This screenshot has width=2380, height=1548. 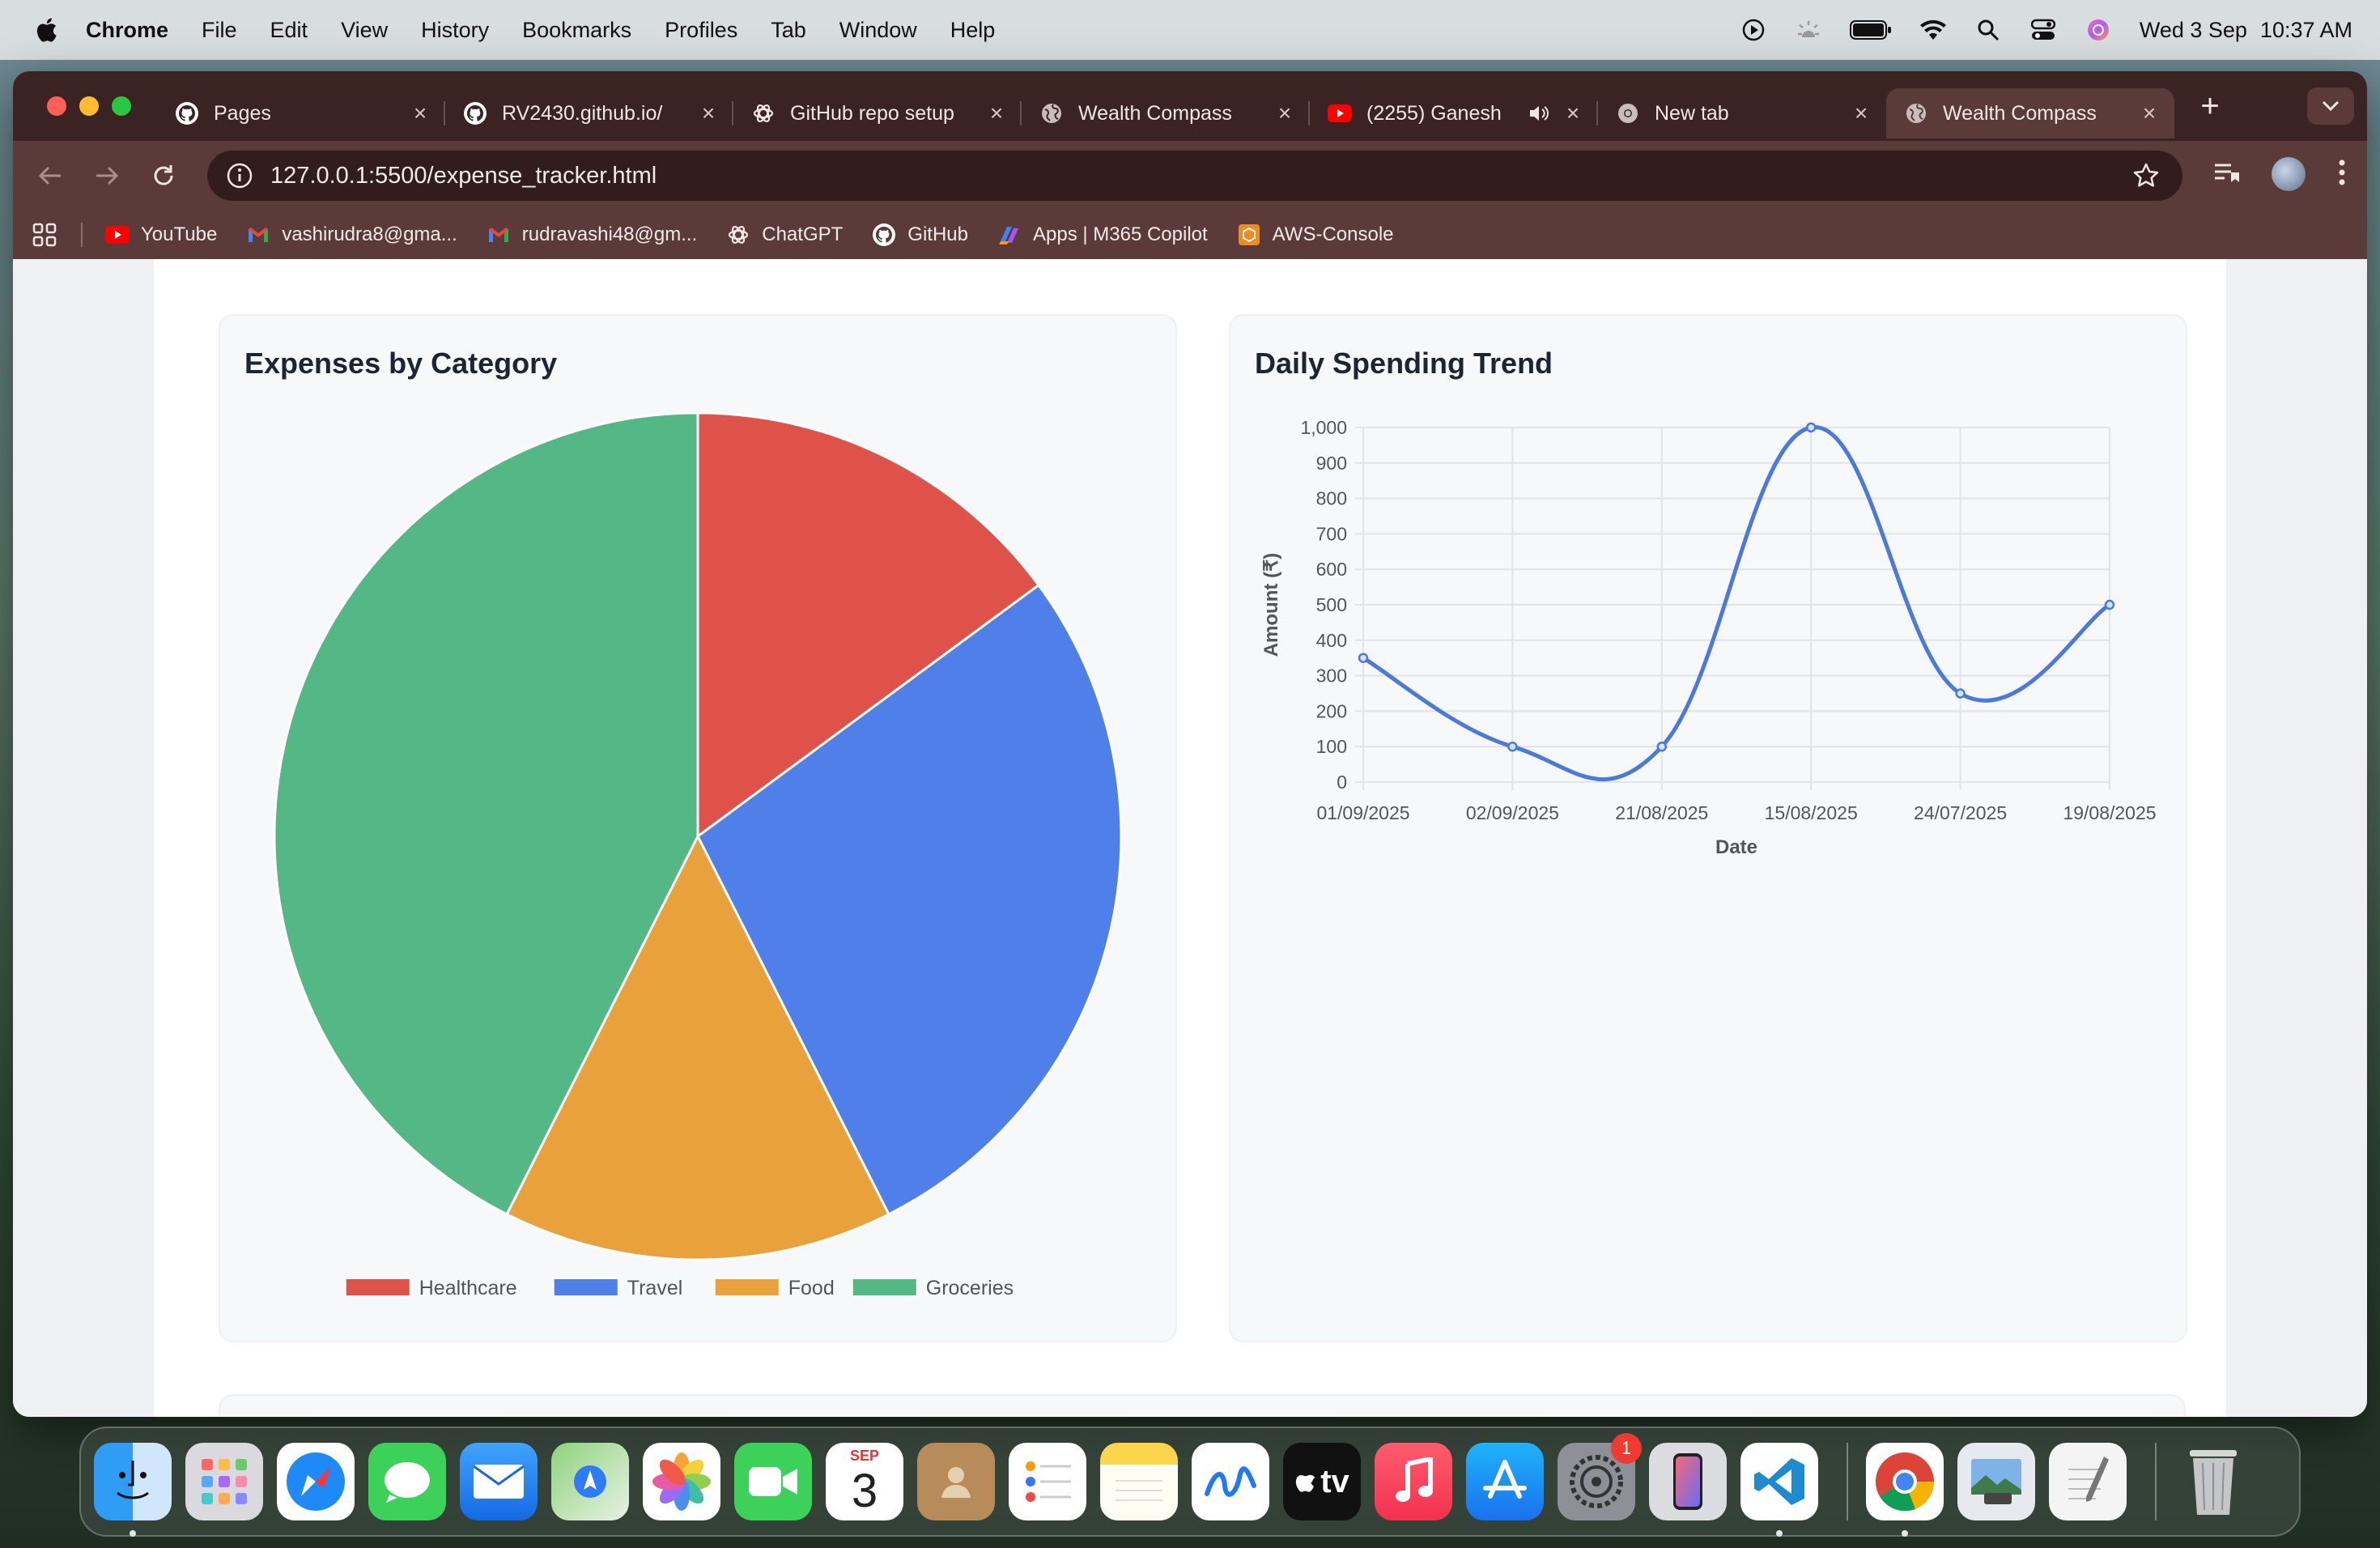 I want to click on tab-github-repo-setup: GitHub repo setup ×, so click(x=877, y=113).